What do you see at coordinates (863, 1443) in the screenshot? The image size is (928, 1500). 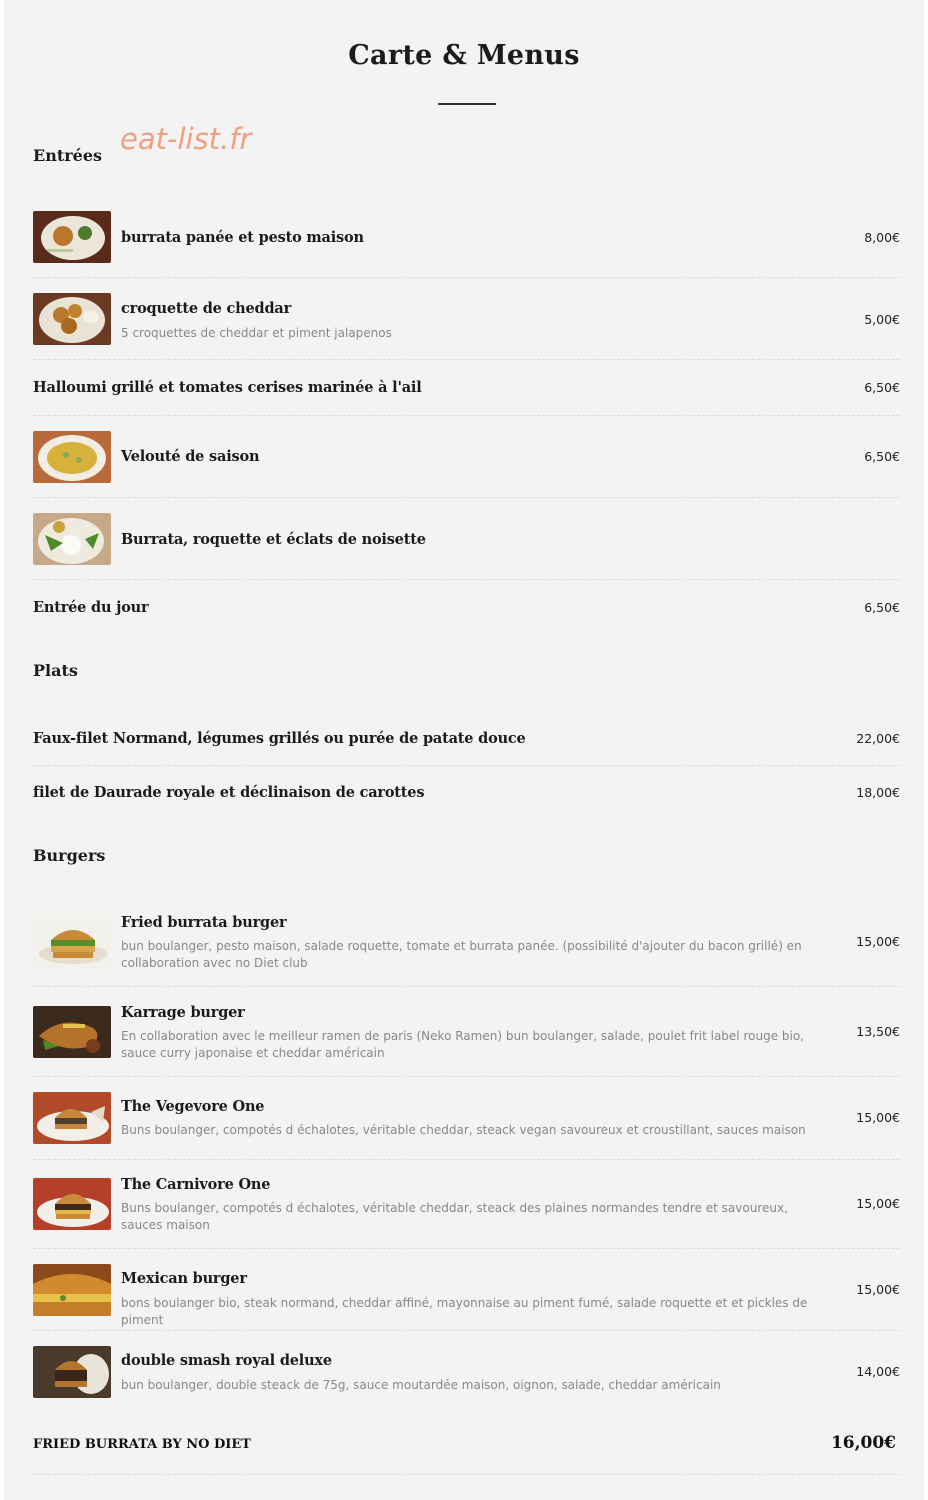 I see `featured-item-price: 16,00€` at bounding box center [863, 1443].